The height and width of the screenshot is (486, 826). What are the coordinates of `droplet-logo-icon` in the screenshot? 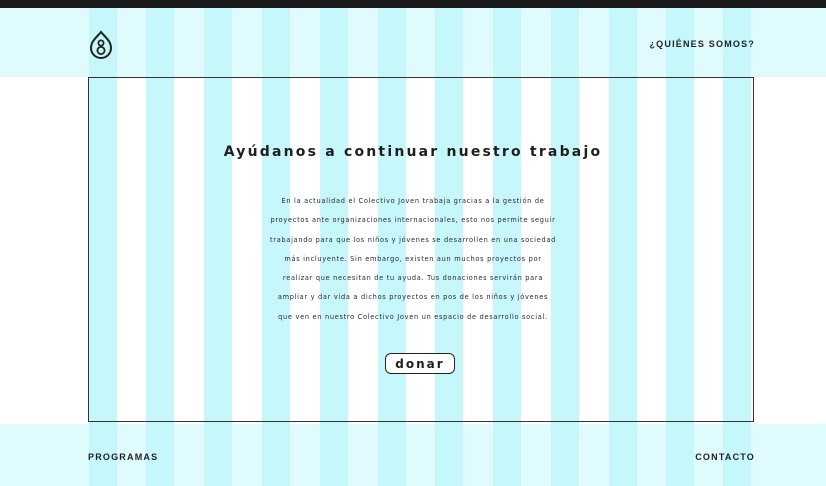 It's located at (101, 45).